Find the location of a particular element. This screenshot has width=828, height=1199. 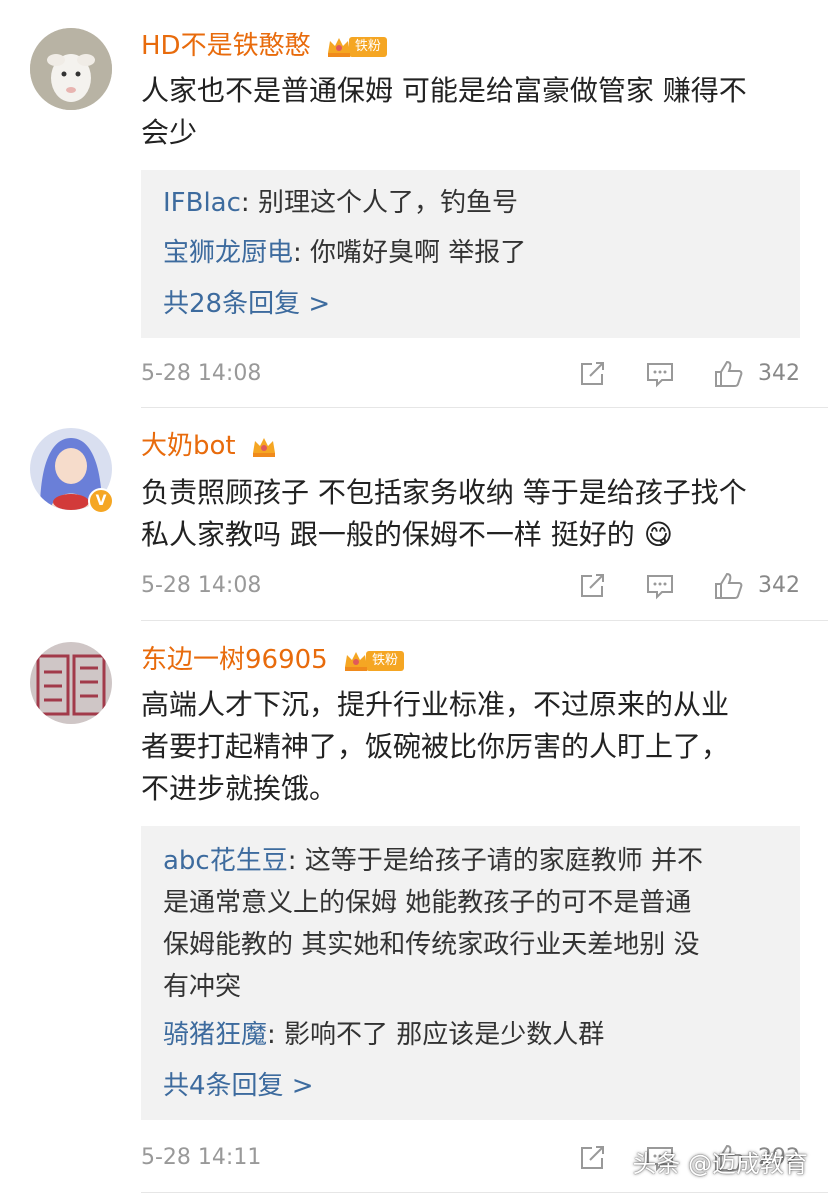

username: 东边一树96905 铁粉 is located at coordinates (272, 660).